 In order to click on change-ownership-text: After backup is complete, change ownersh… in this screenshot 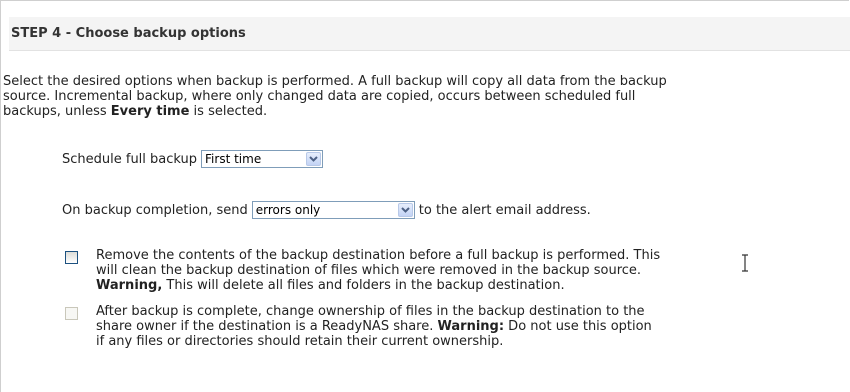, I will do `click(374, 326)`.